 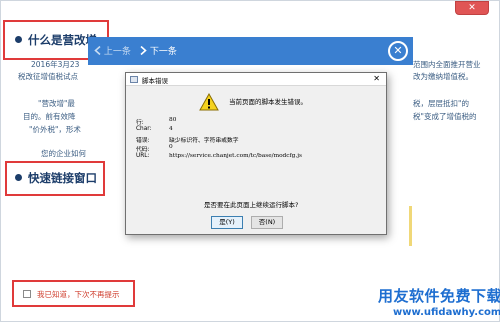 What do you see at coordinates (447, 64) in the screenshot?
I see `para-right-1: 范围内全面推开营业` at bounding box center [447, 64].